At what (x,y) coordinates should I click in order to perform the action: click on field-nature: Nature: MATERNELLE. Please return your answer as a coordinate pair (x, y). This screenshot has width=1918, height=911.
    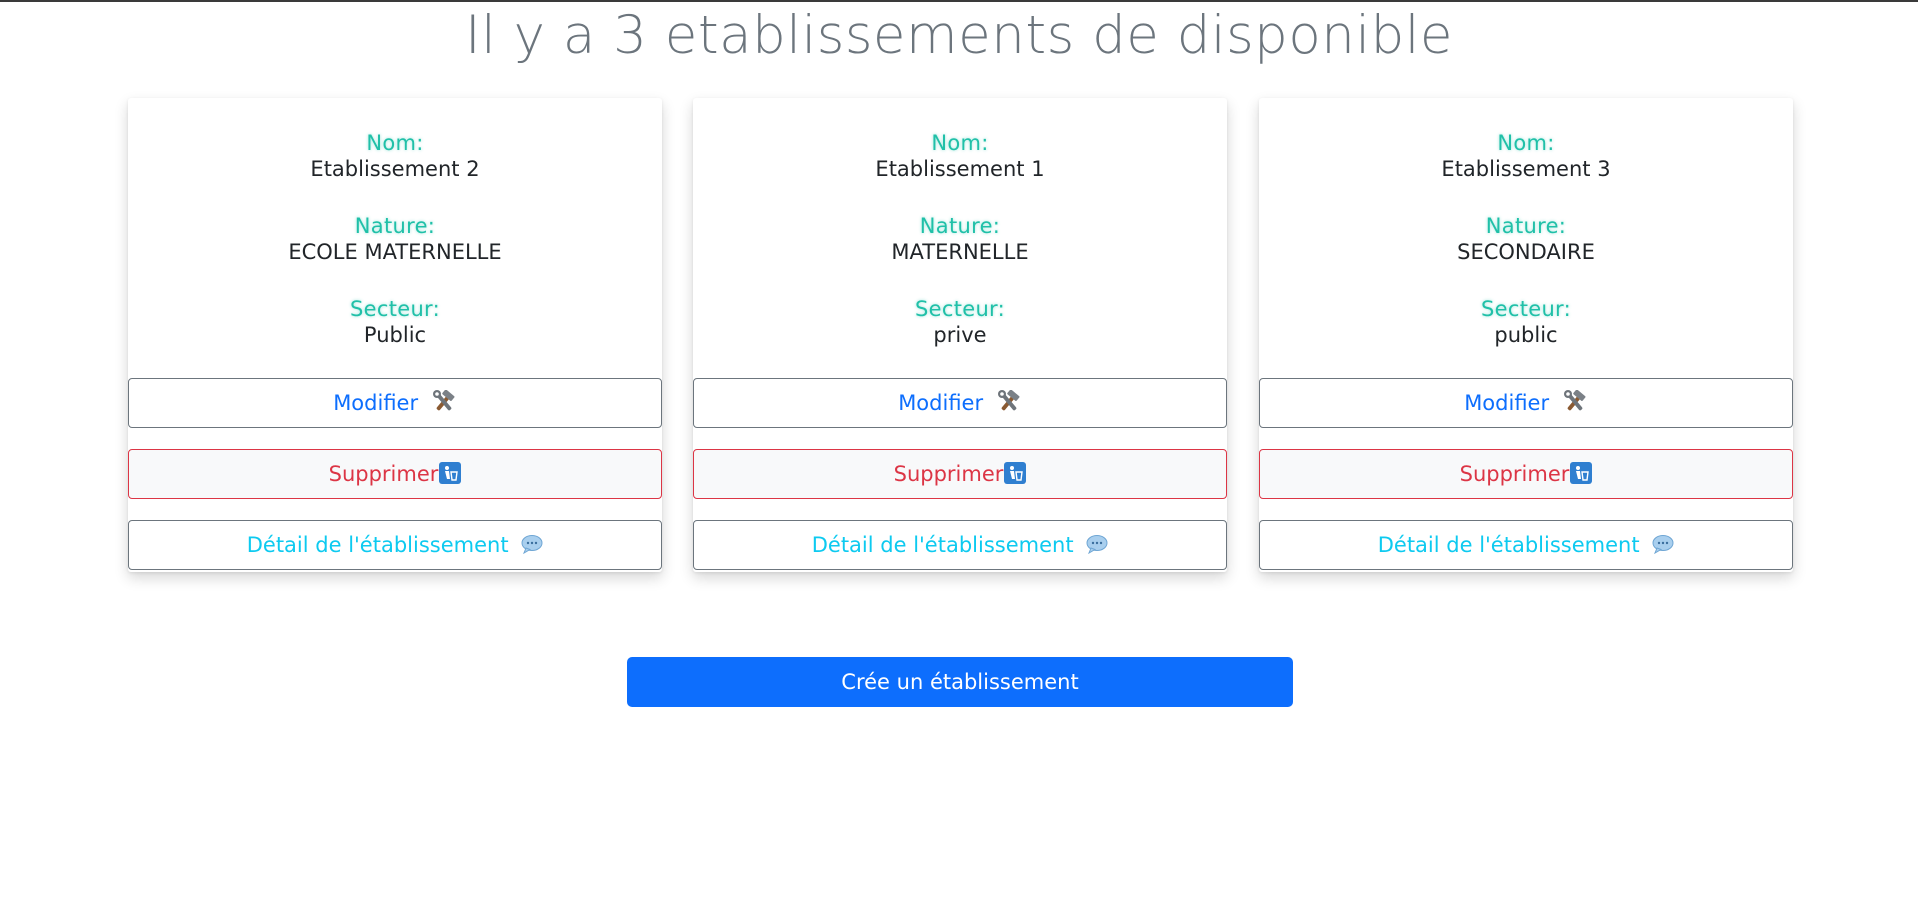
    Looking at the image, I should click on (960, 239).